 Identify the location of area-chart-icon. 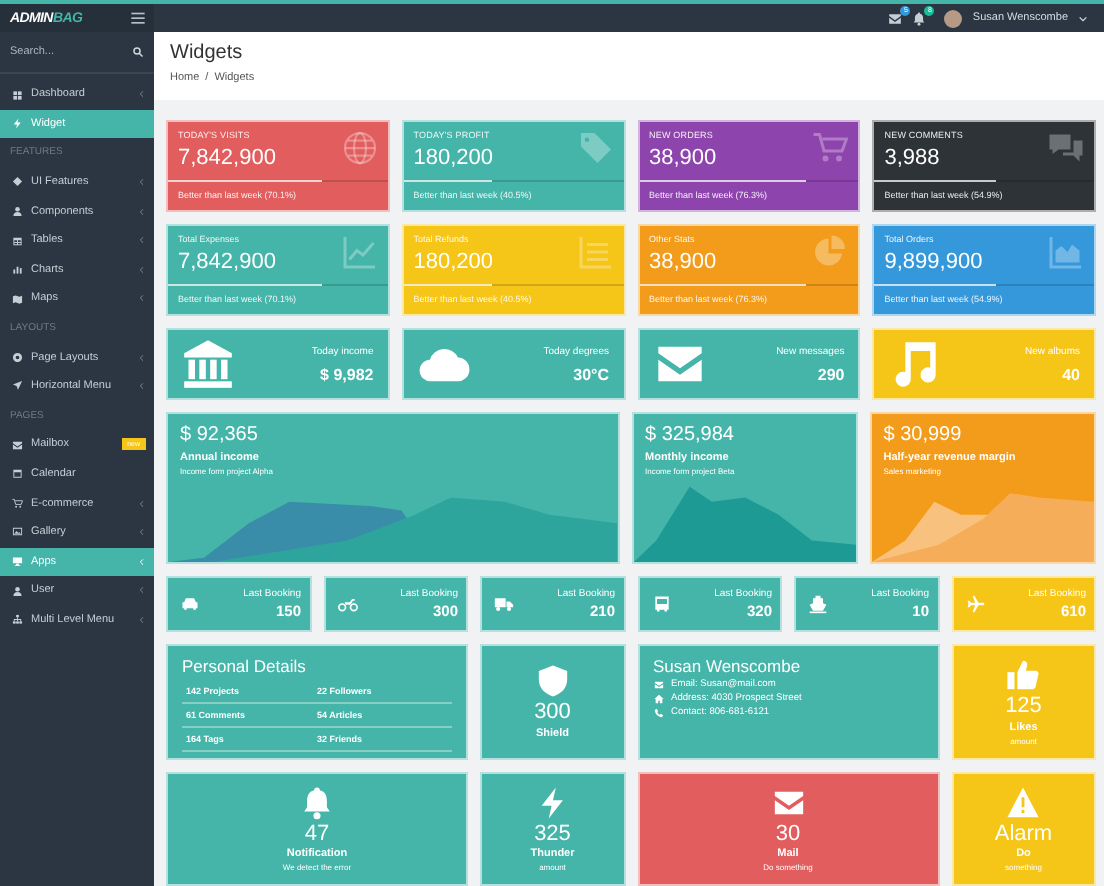
(1066, 252).